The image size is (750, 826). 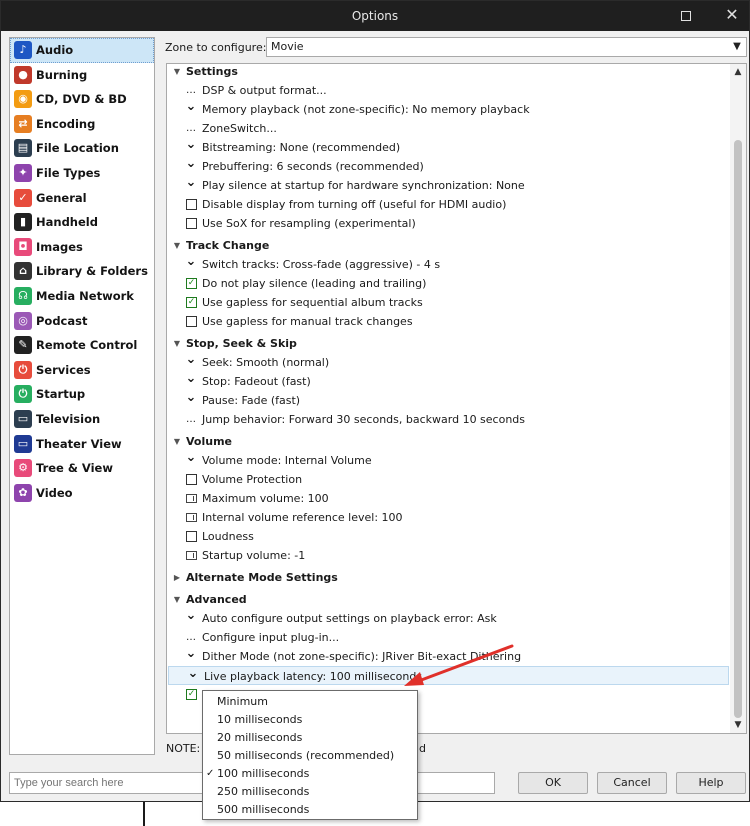 What do you see at coordinates (448, 498) in the screenshot?
I see `setting-row: Maximum volume: 100` at bounding box center [448, 498].